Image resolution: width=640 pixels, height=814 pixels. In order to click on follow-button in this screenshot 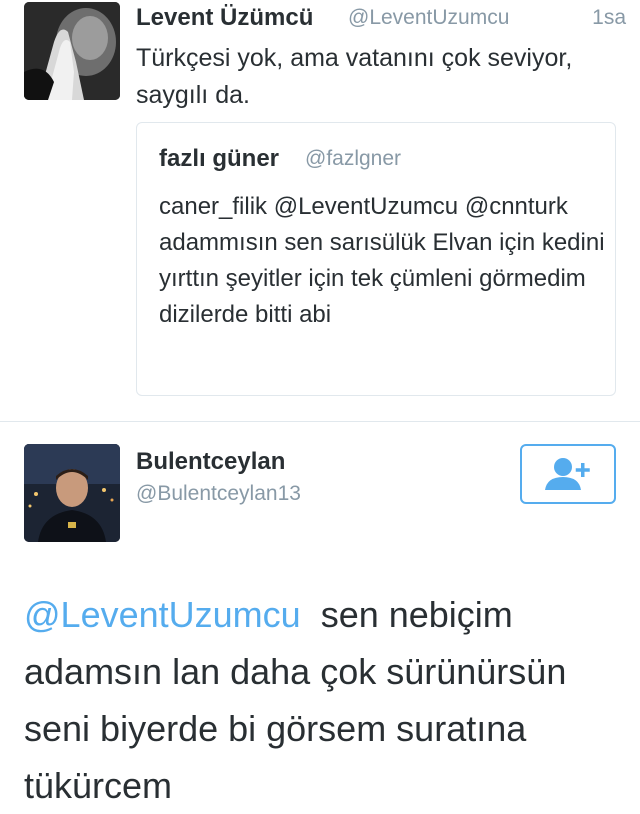, I will do `click(568, 474)`.